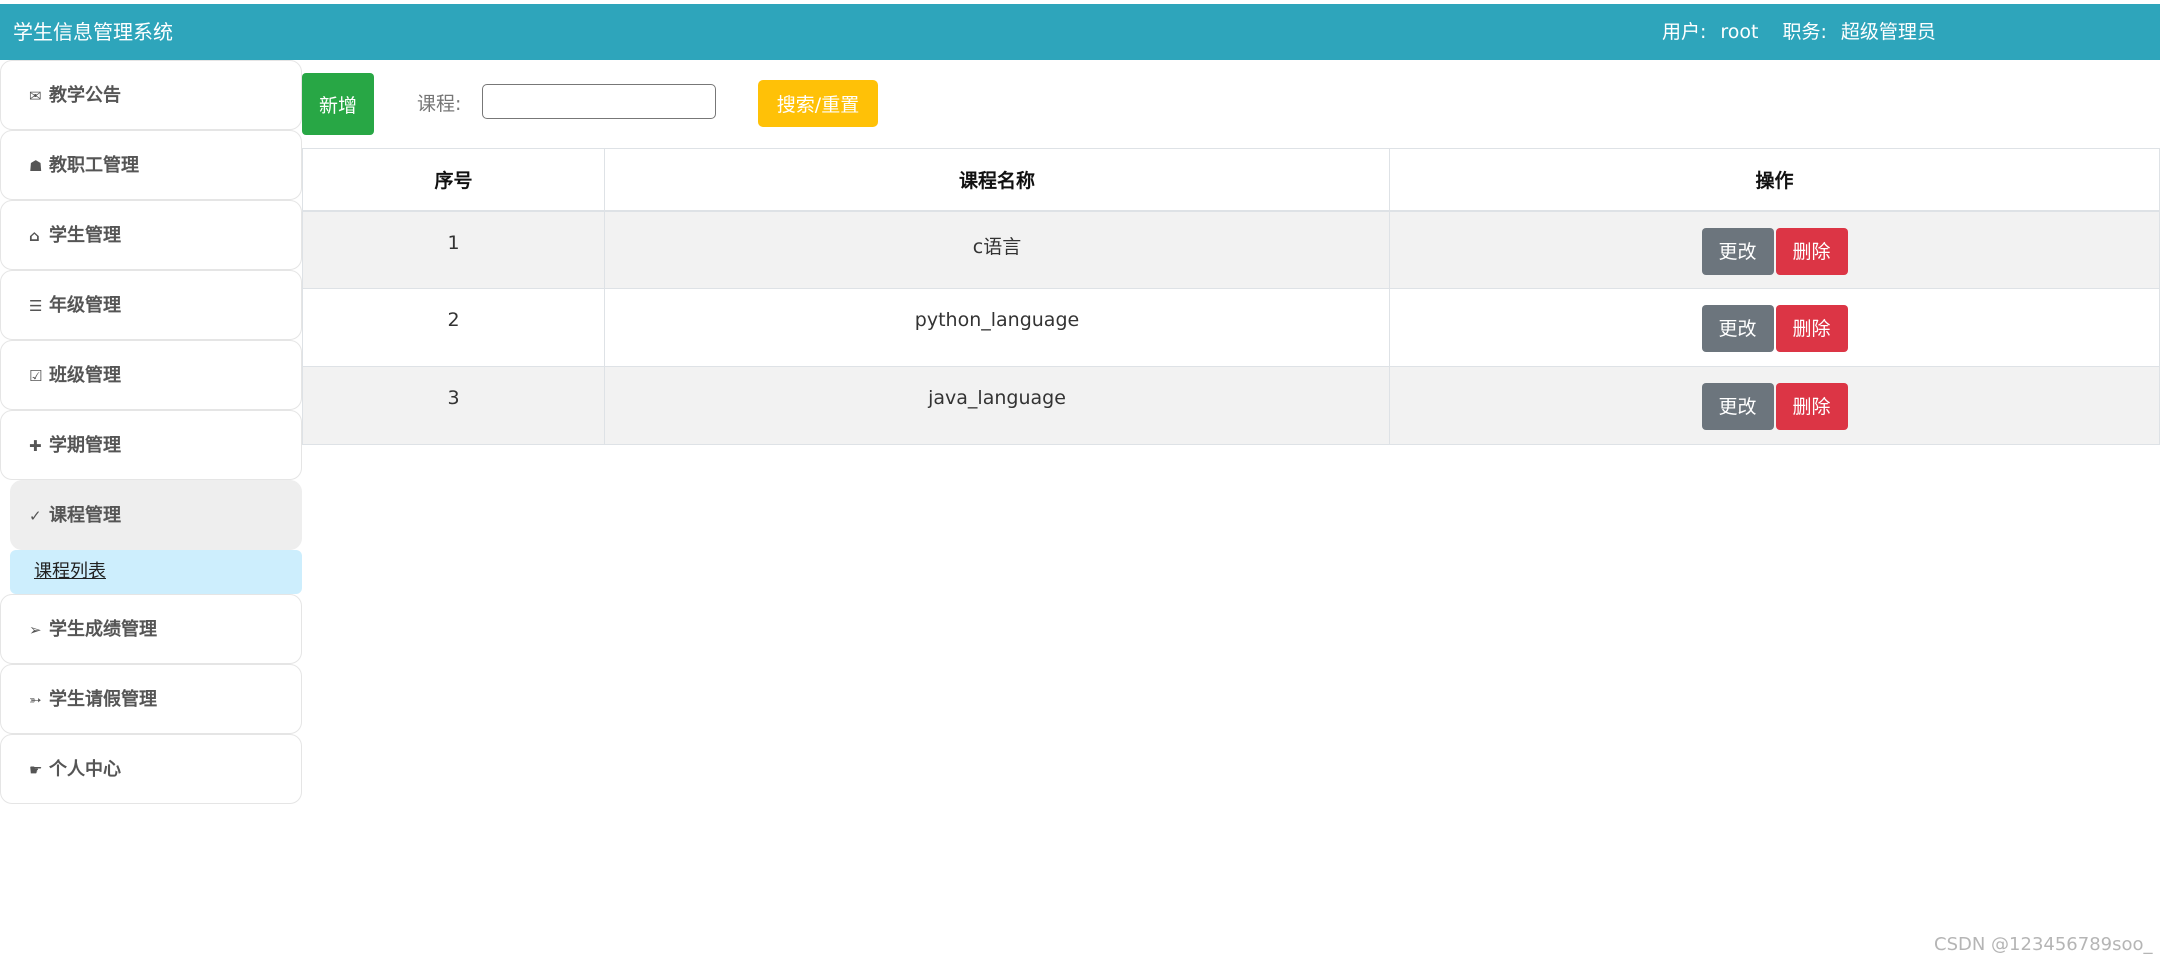 The height and width of the screenshot is (965, 2160). What do you see at coordinates (85, 375) in the screenshot?
I see `sidebar-item-label: 班级管理` at bounding box center [85, 375].